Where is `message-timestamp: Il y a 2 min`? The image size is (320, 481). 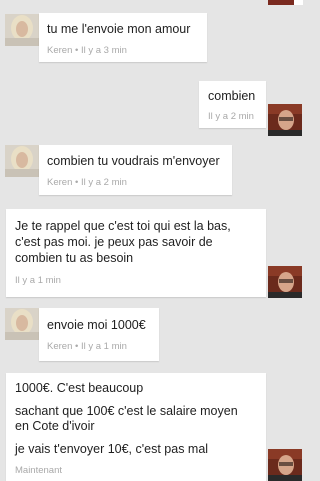
message-timestamp: Il y a 2 min is located at coordinates (231, 116).